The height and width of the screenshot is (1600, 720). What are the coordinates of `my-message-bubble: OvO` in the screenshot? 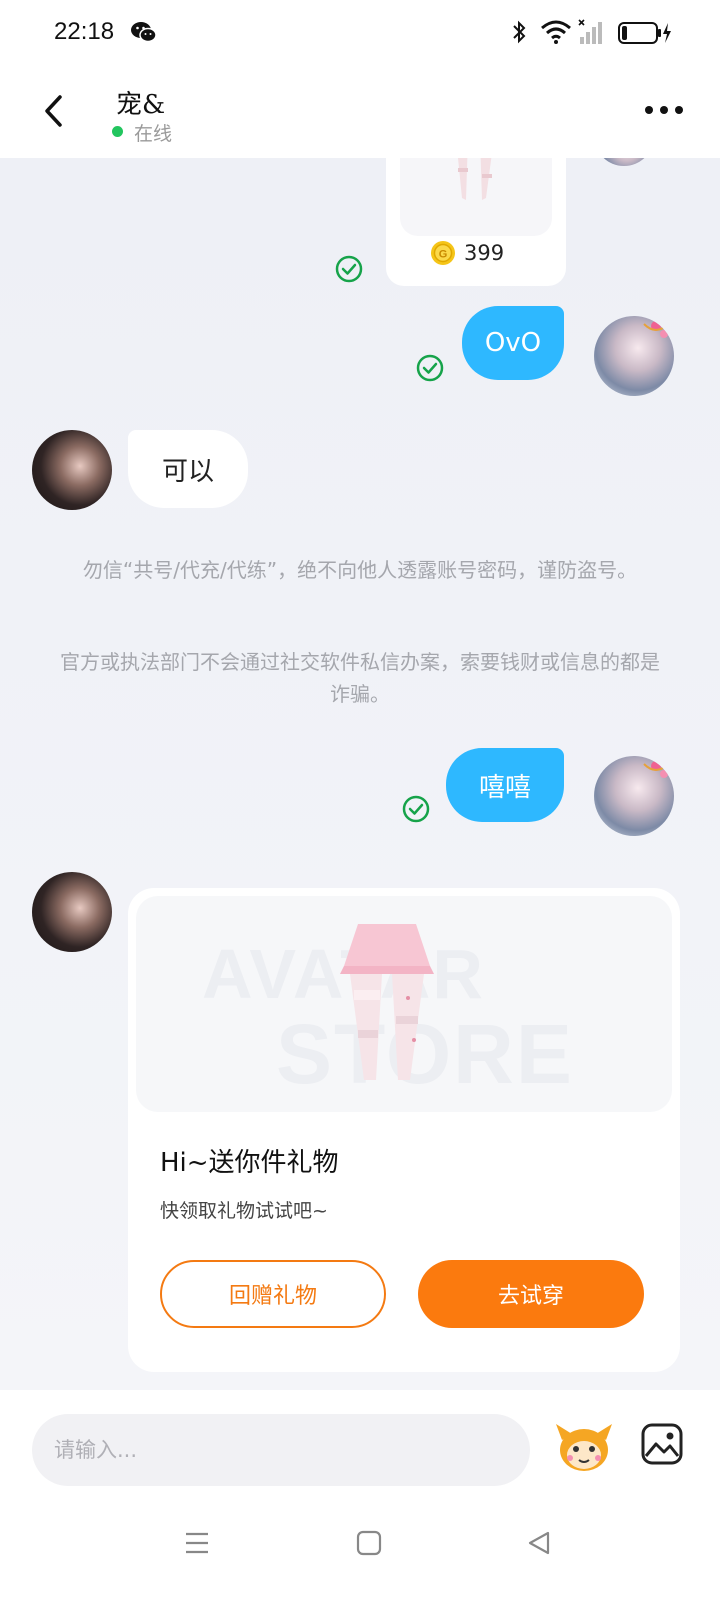 It's located at (513, 343).